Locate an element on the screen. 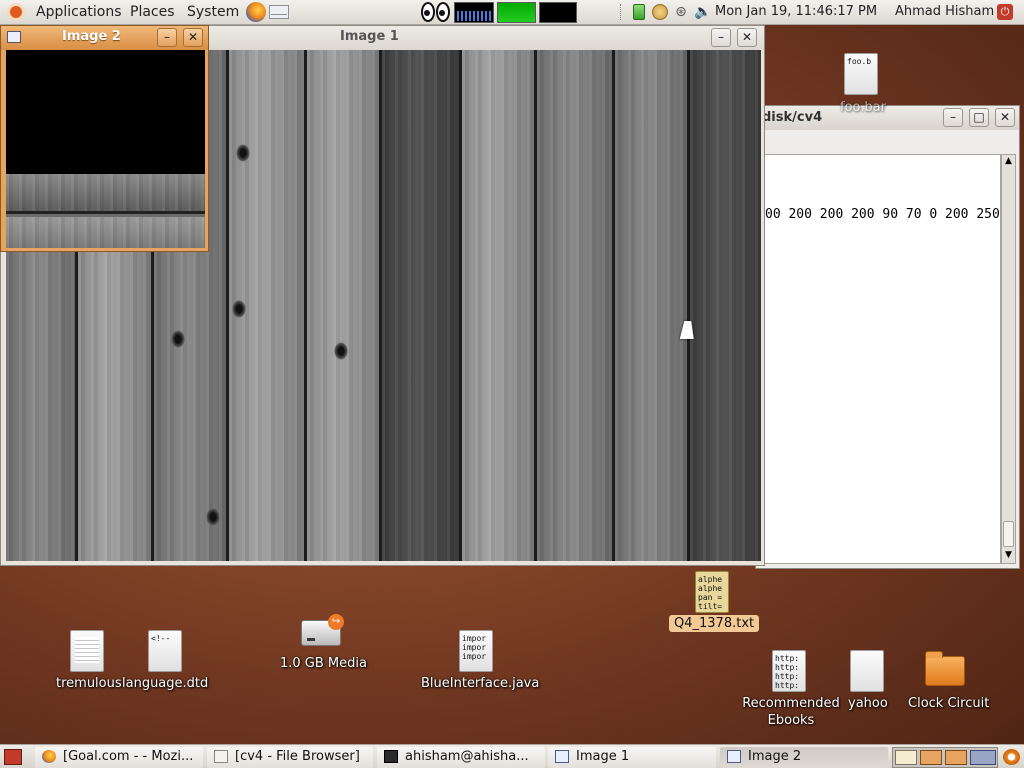 Image resolution: width=1024 pixels, height=768 pixels. image2-titlebar: Image 2 – ✕ is located at coordinates (104, 38).